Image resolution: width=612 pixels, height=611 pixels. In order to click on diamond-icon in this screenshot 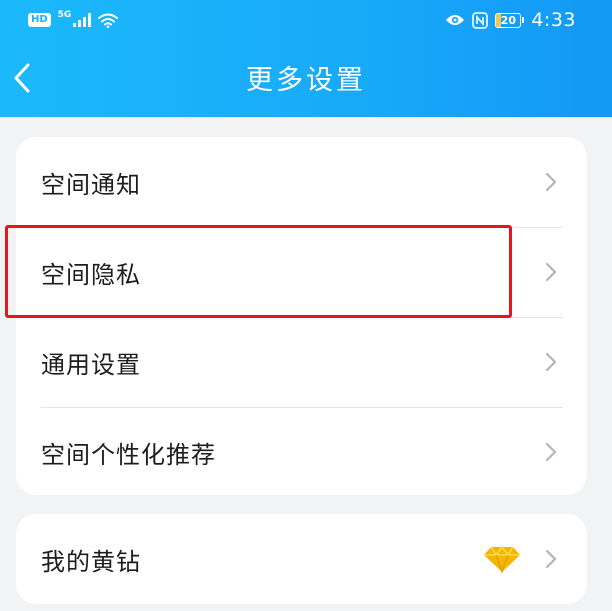, I will do `click(502, 559)`.